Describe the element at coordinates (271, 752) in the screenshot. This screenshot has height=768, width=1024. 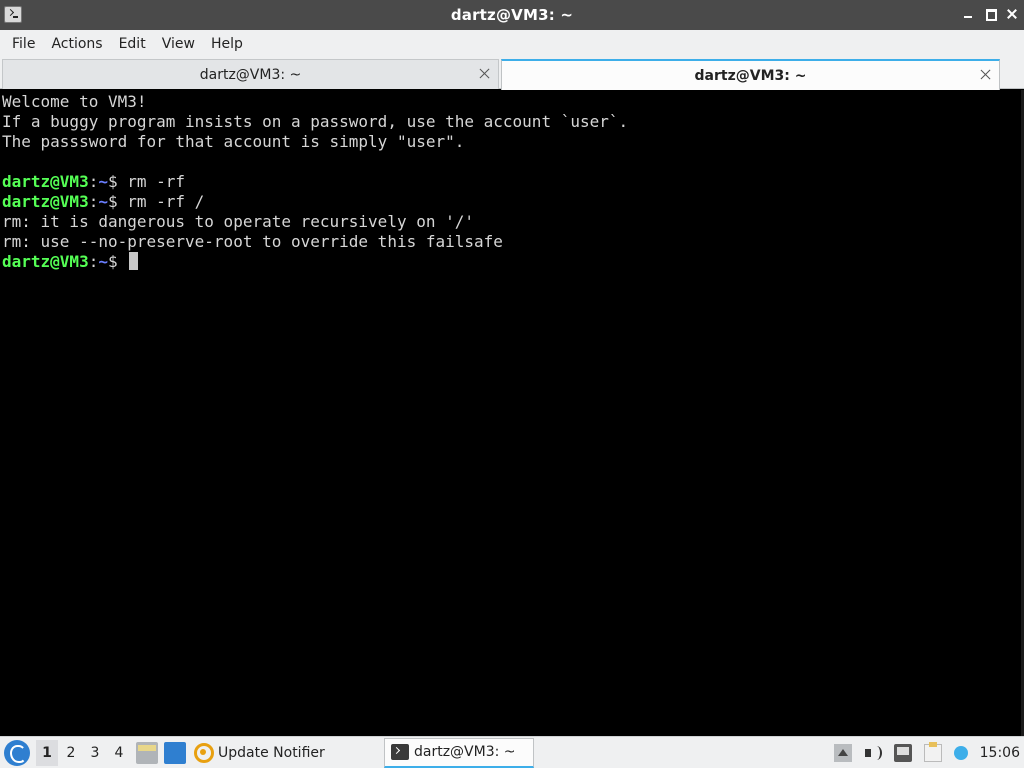
I see `task-label: Update Notifier` at that location.